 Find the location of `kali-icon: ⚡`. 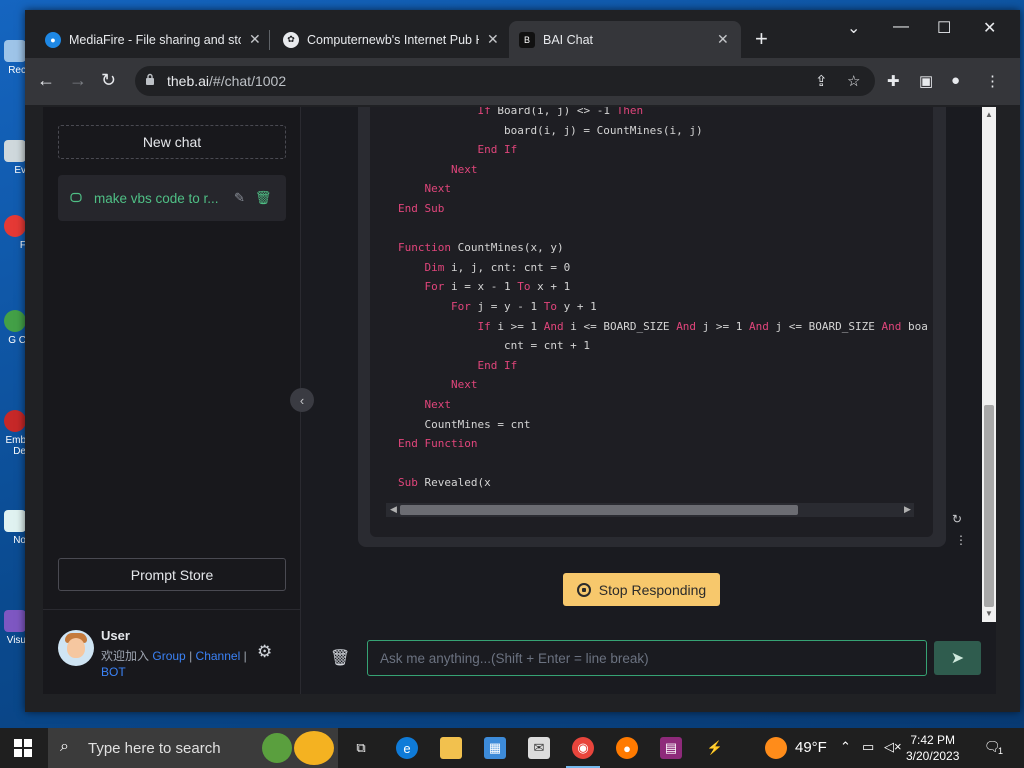

kali-icon: ⚡ is located at coordinates (715, 748).